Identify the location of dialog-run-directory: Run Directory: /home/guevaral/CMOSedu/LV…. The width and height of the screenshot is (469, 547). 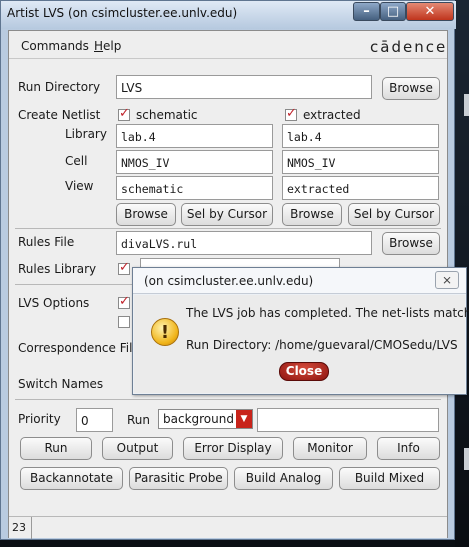
(322, 345).